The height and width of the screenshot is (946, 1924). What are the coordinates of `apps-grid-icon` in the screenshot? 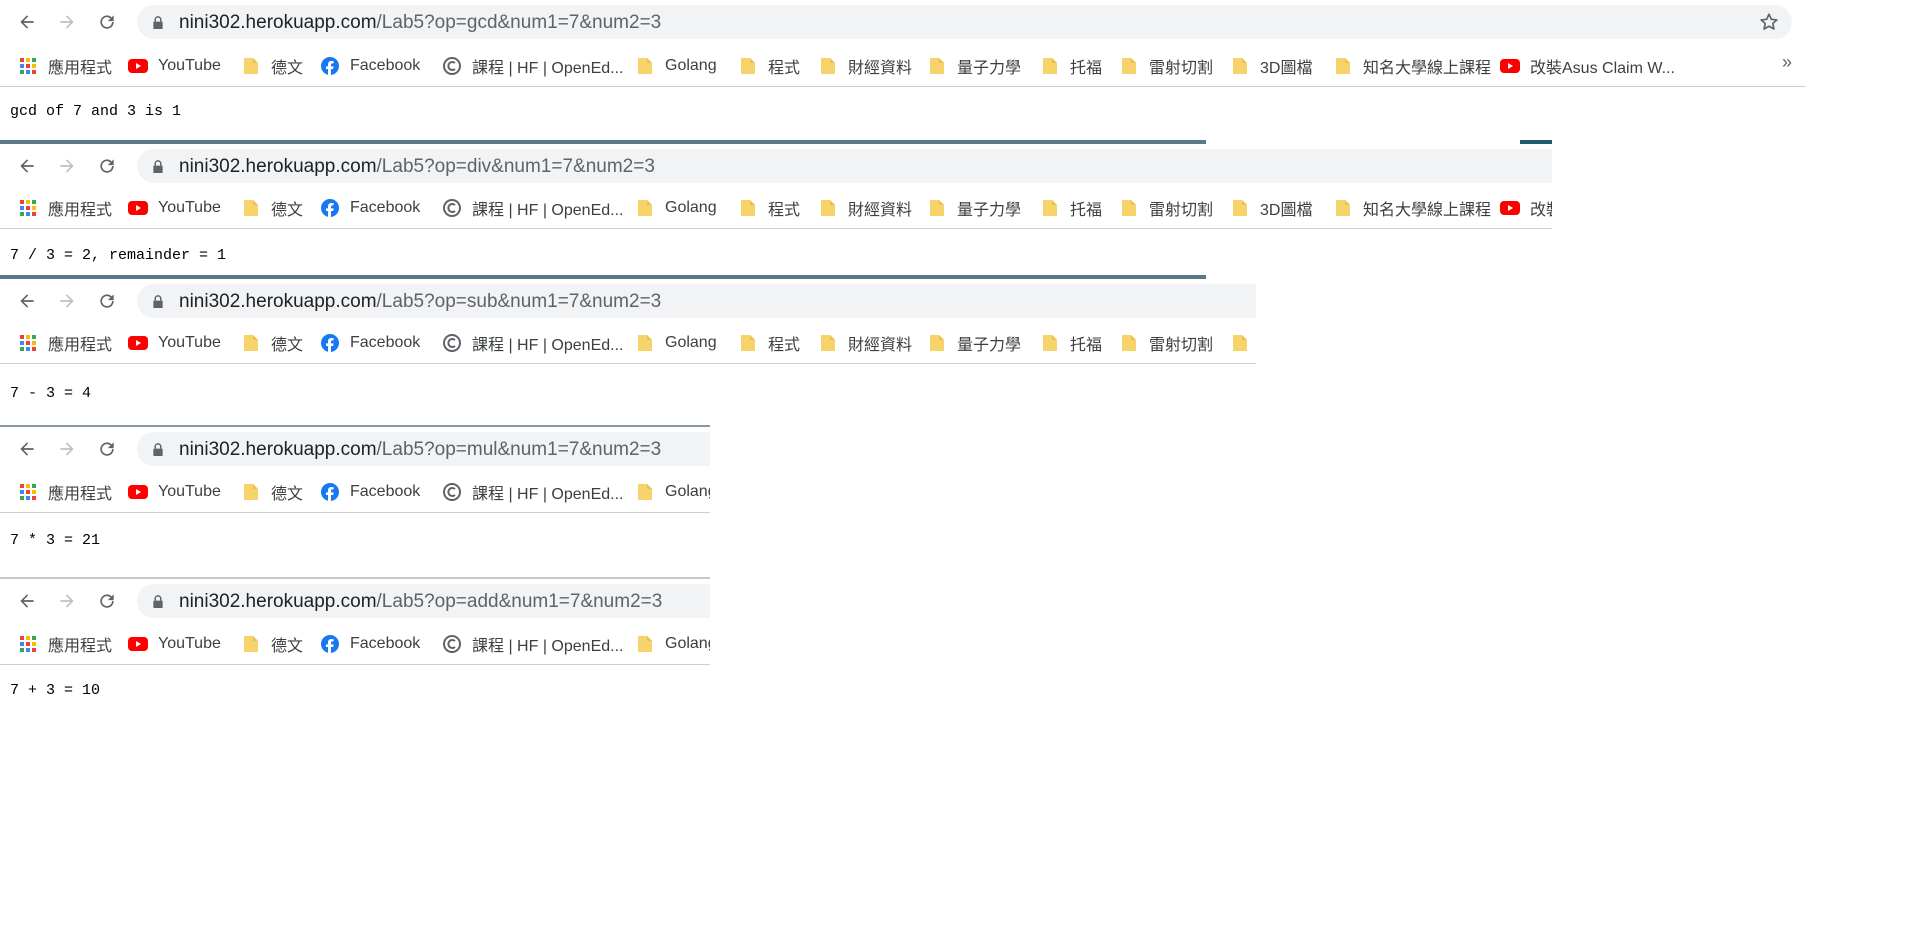 It's located at (28, 644).